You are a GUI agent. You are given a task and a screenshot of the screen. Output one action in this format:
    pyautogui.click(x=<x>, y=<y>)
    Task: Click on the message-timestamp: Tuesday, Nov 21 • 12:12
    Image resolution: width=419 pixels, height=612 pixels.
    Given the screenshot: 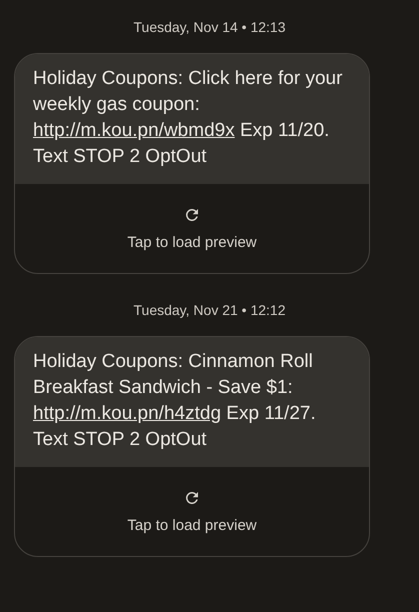 What is the action you would take?
    pyautogui.click(x=210, y=310)
    